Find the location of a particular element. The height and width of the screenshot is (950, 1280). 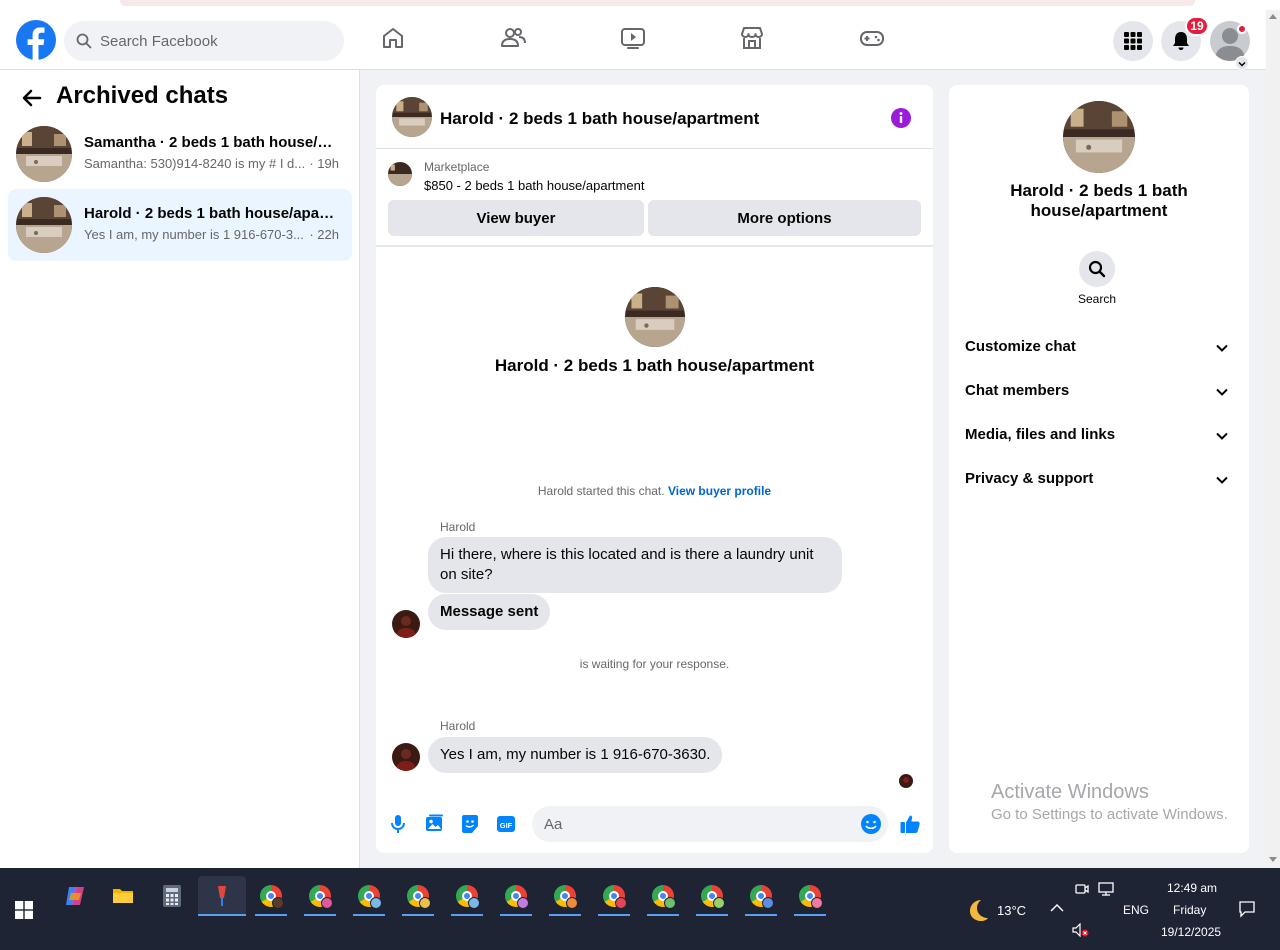

section-label: Customize chat is located at coordinates (1020, 346).